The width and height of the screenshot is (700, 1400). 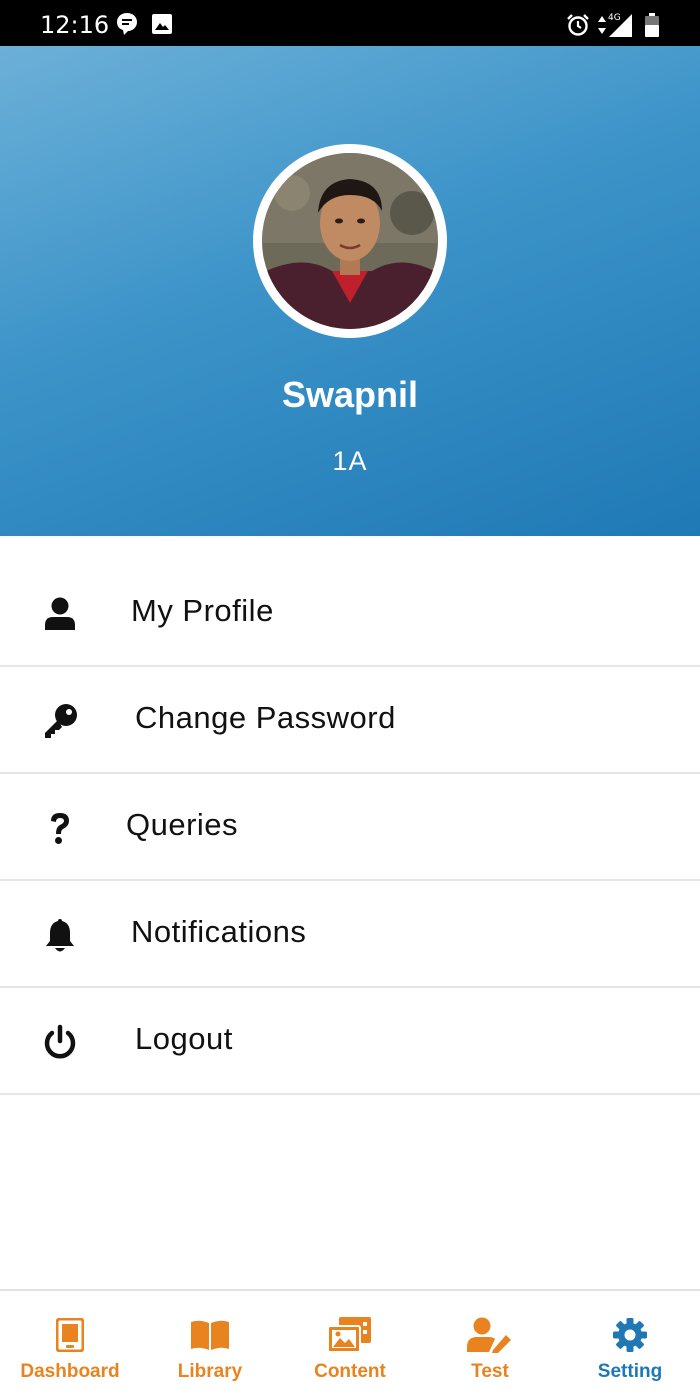 What do you see at coordinates (184, 1038) in the screenshot?
I see `menu-label: Logout` at bounding box center [184, 1038].